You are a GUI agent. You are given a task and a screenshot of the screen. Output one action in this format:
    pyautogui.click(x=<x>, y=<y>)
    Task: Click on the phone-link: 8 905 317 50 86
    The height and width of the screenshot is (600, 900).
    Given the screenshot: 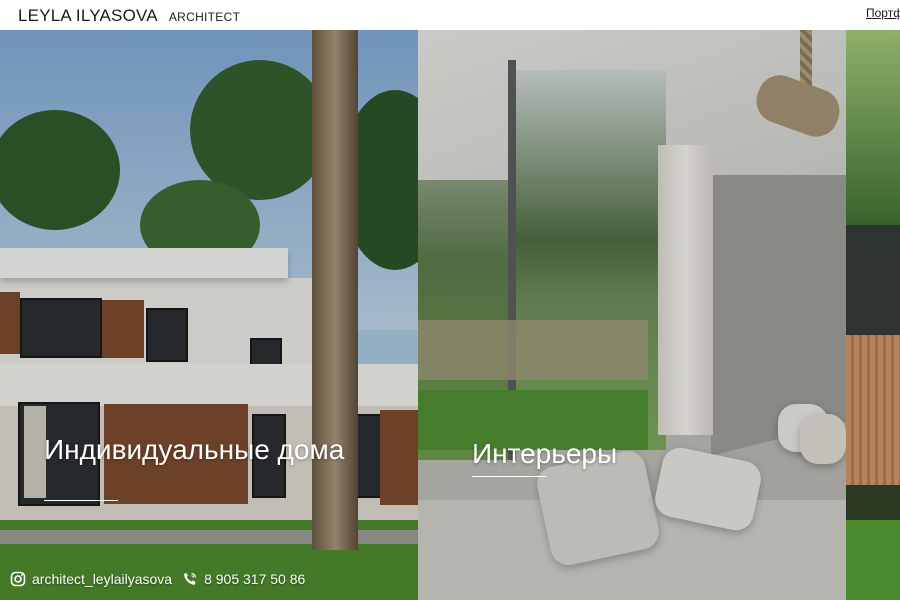 What is the action you would take?
    pyautogui.click(x=243, y=579)
    